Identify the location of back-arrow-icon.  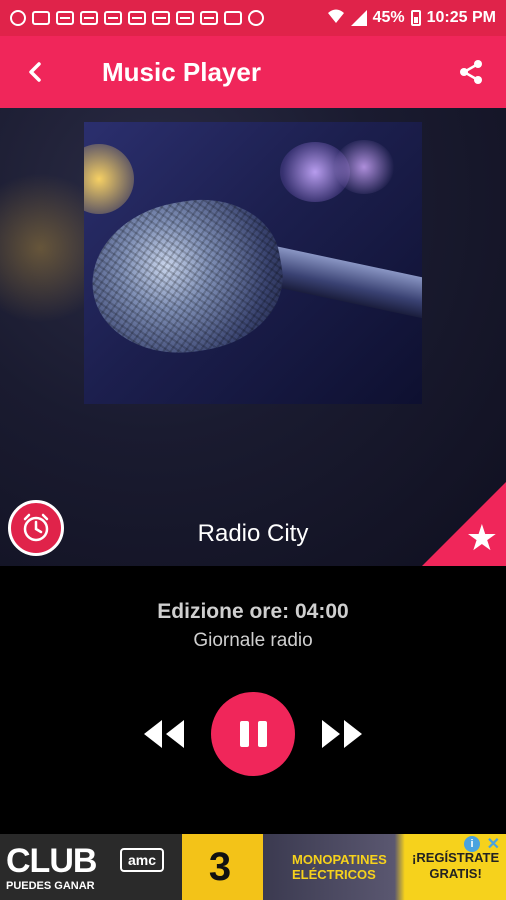
(35, 72).